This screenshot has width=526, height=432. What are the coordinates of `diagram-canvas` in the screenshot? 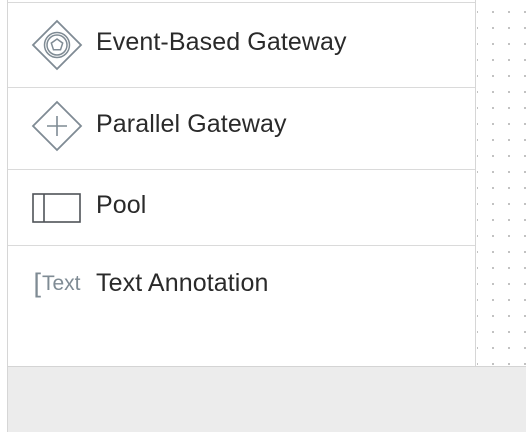 It's located at (501, 183).